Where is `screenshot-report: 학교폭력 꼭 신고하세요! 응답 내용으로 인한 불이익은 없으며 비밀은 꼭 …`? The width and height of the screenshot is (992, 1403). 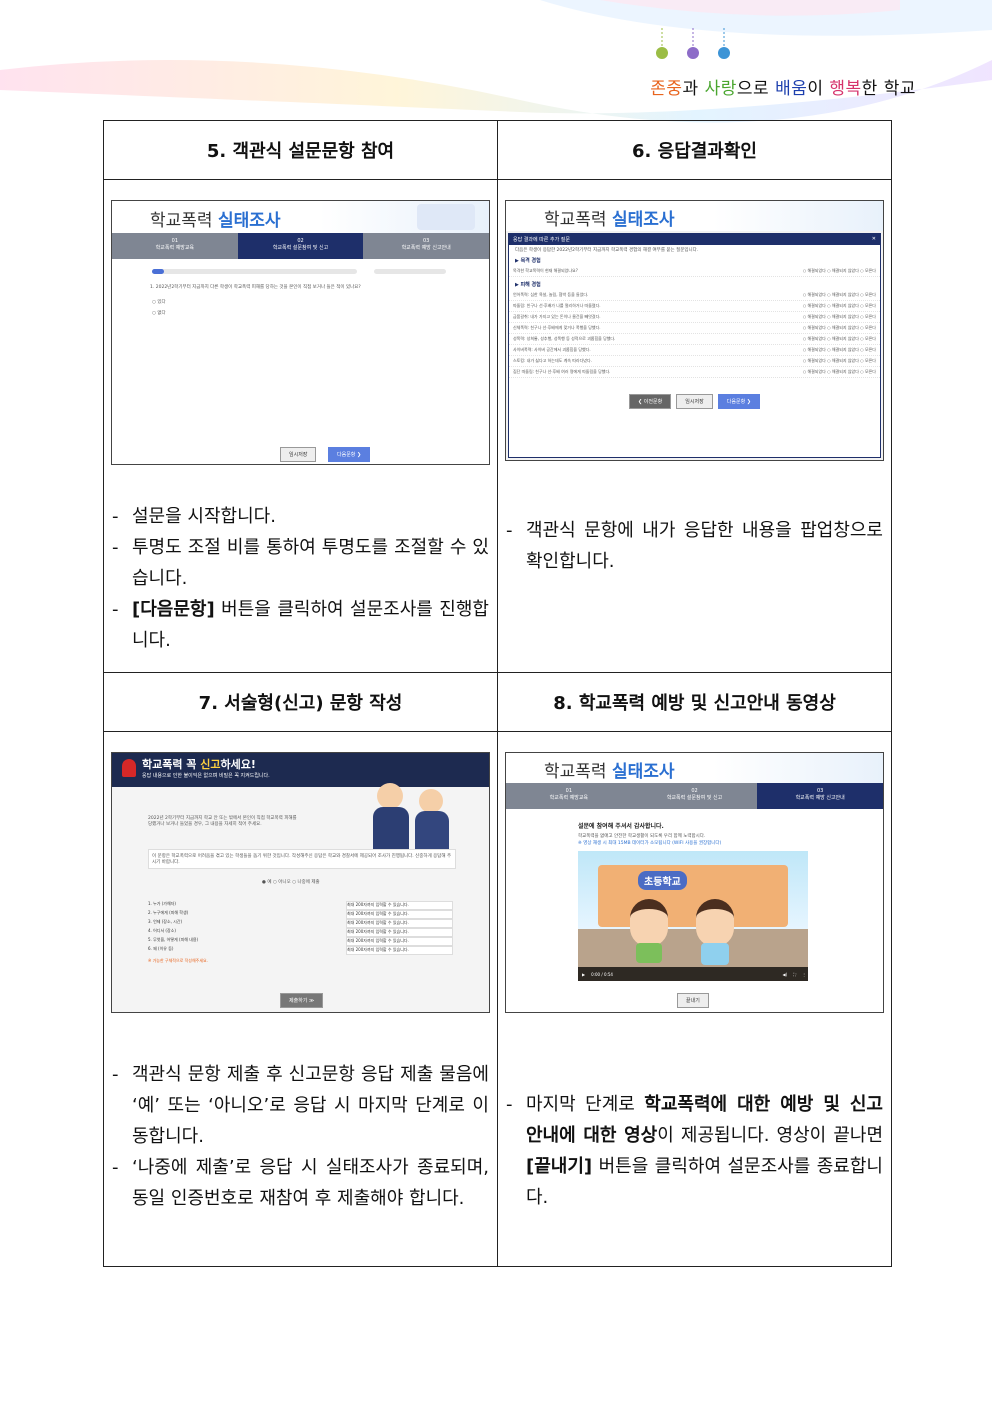 screenshot-report: 학교폭력 꼭 신고하세요! 응답 내용으로 인한 불이익은 없으며 비밀은 꼭 … is located at coordinates (300, 882).